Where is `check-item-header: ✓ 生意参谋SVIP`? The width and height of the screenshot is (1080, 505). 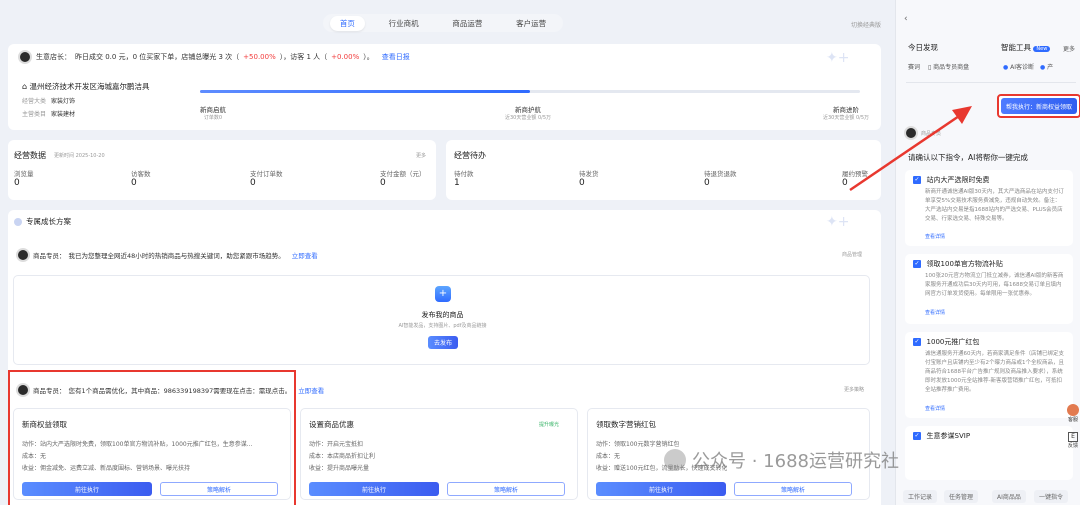 check-item-header: ✓ 生意参谋SVIP is located at coordinates (941, 436).